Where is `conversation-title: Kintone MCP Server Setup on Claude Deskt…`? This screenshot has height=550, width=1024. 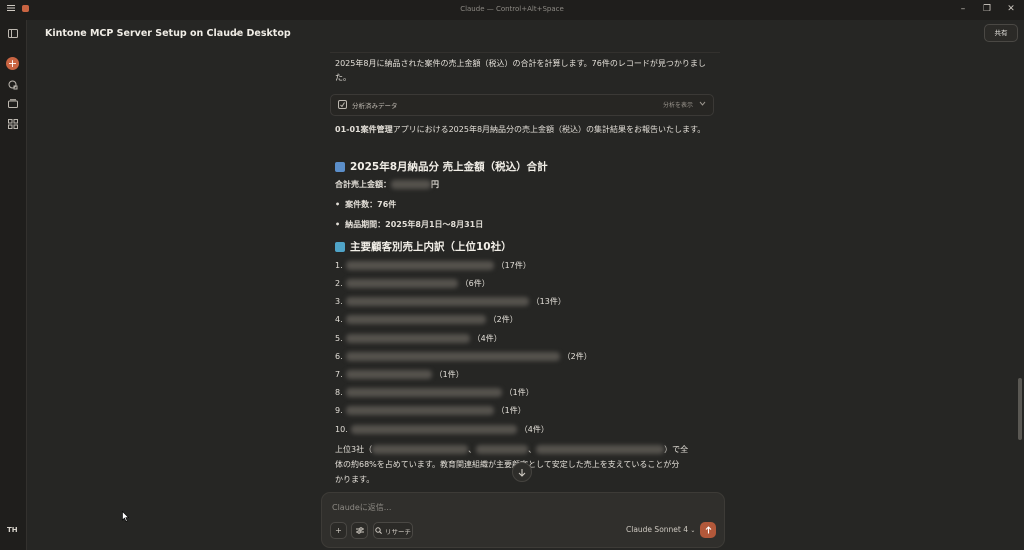
conversation-title: Kintone MCP Server Setup on Claude Deskt… is located at coordinates (168, 33).